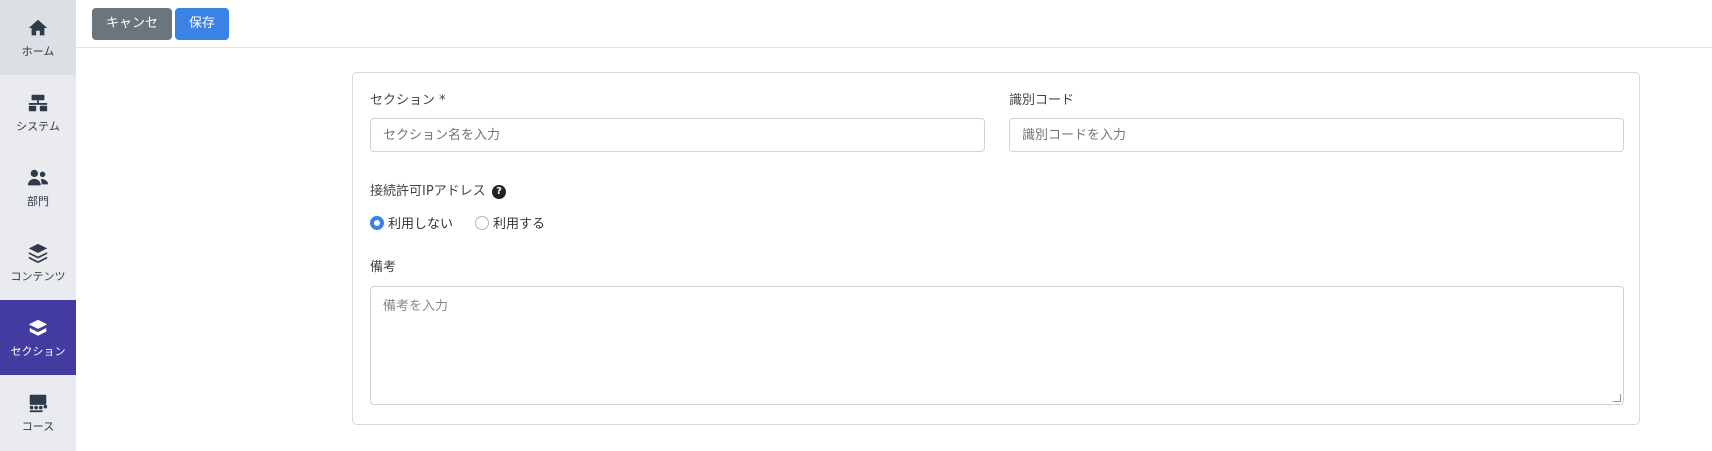 This screenshot has height=451, width=1712. Describe the element at coordinates (428, 191) in the screenshot. I see `ip-label: 接続許可IPアドレス` at that location.